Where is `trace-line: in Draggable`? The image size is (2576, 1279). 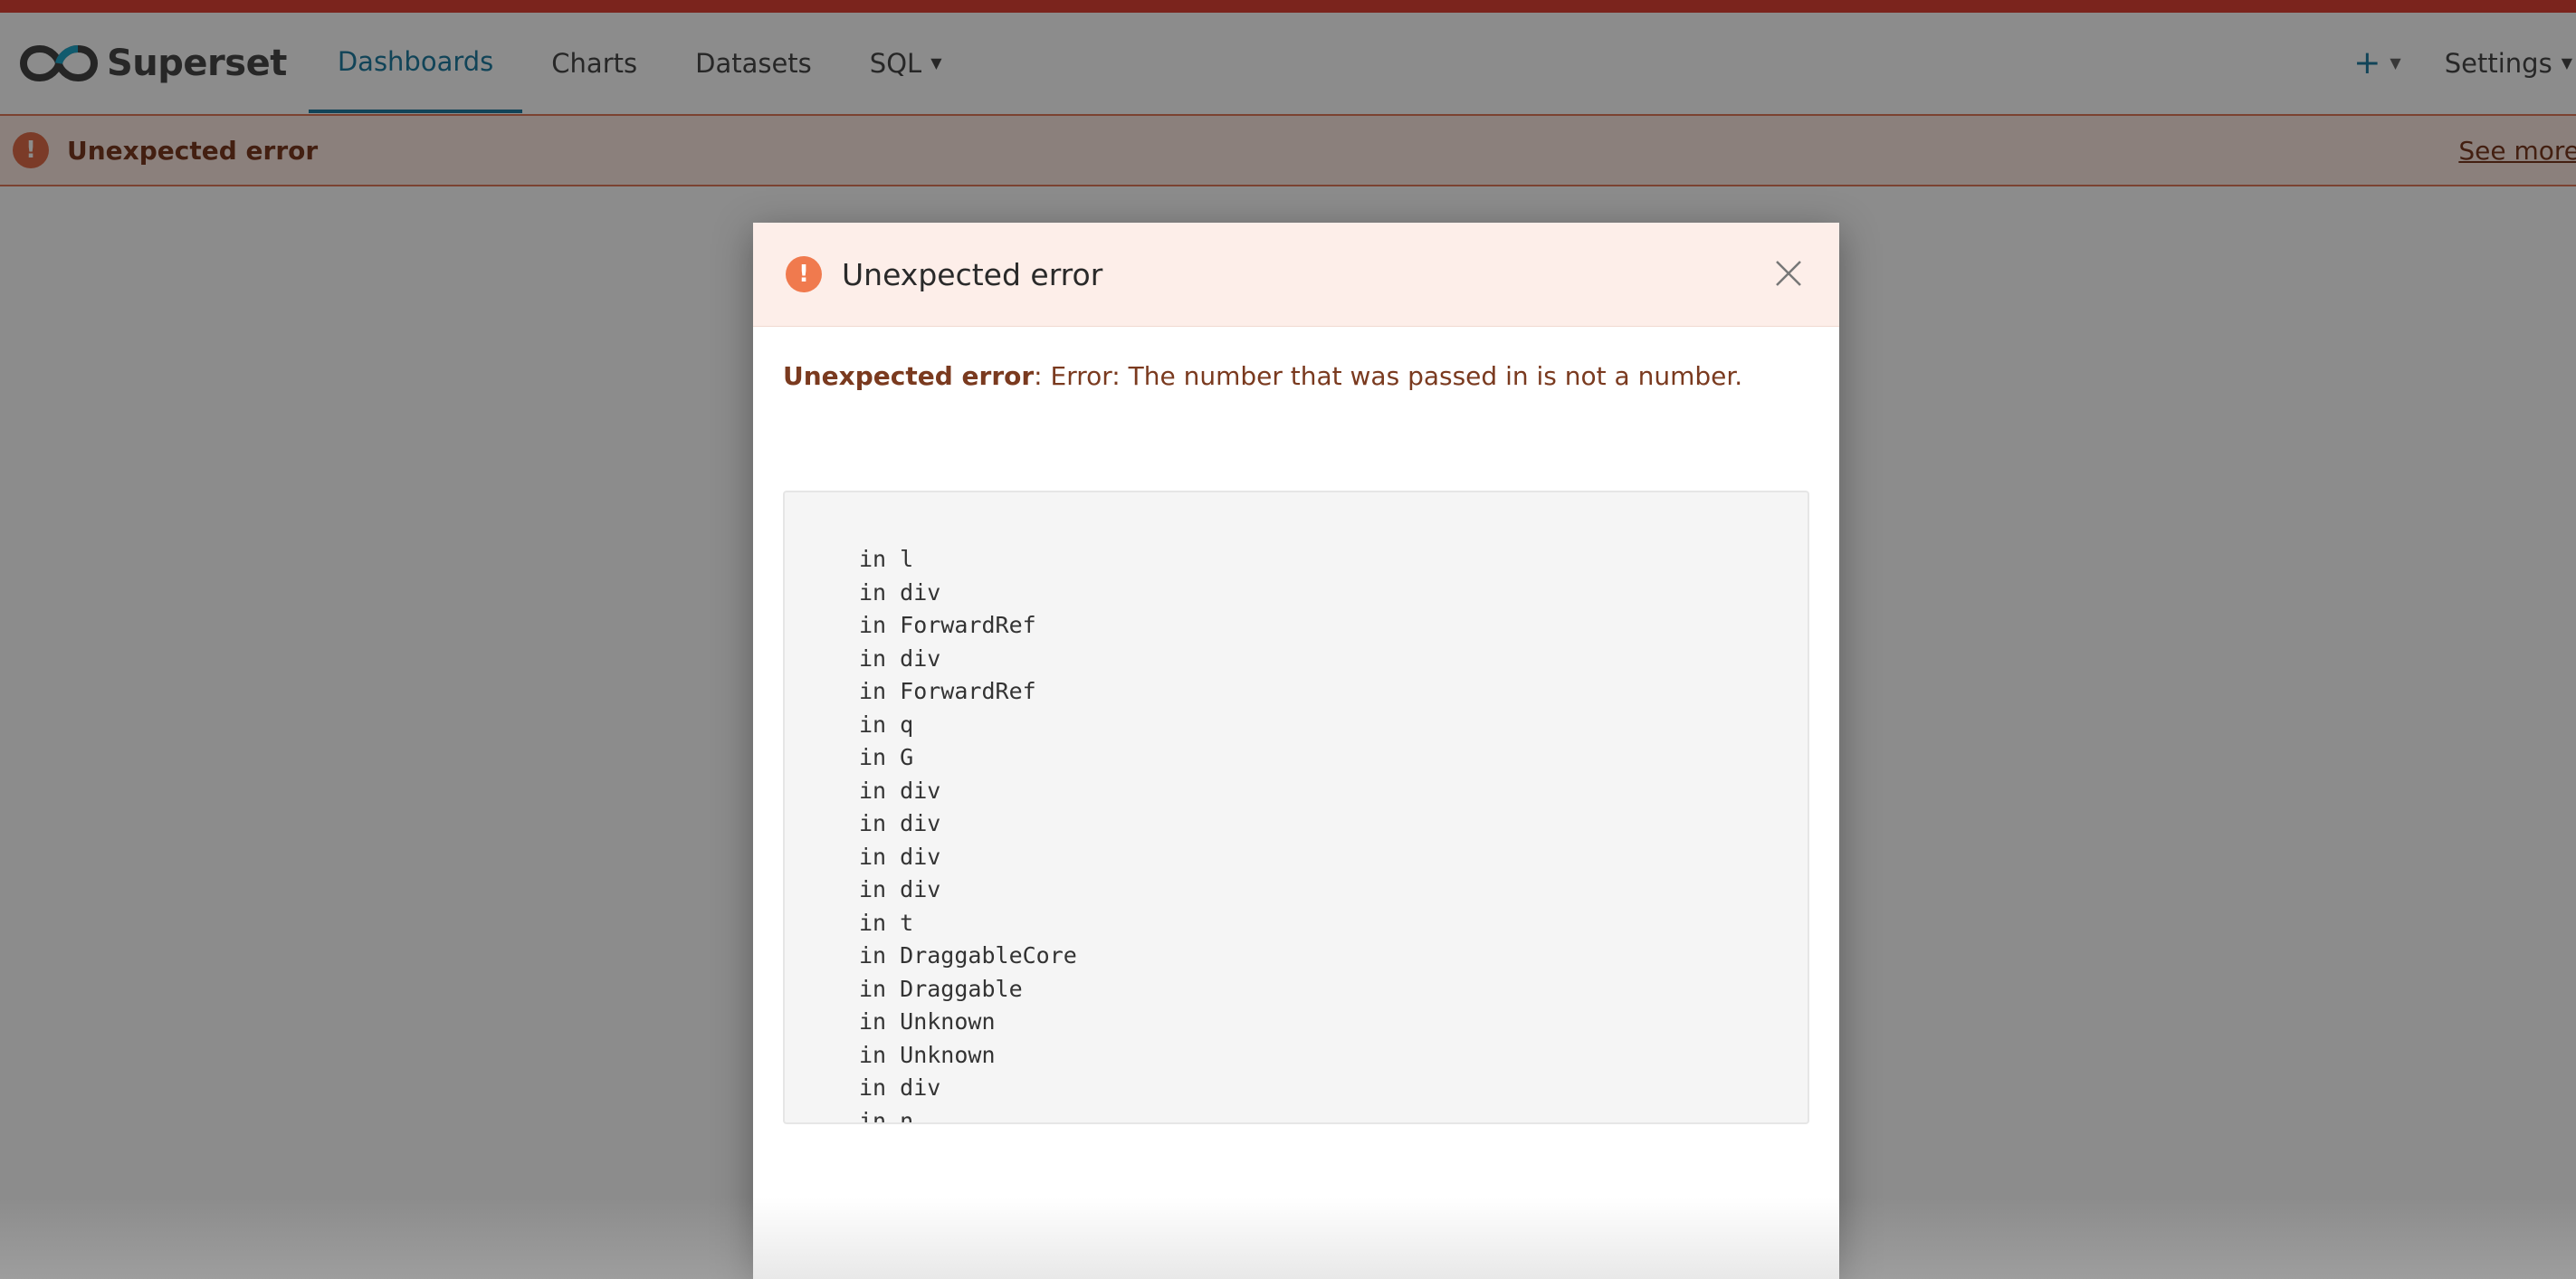 trace-line: in Draggable is located at coordinates (941, 988).